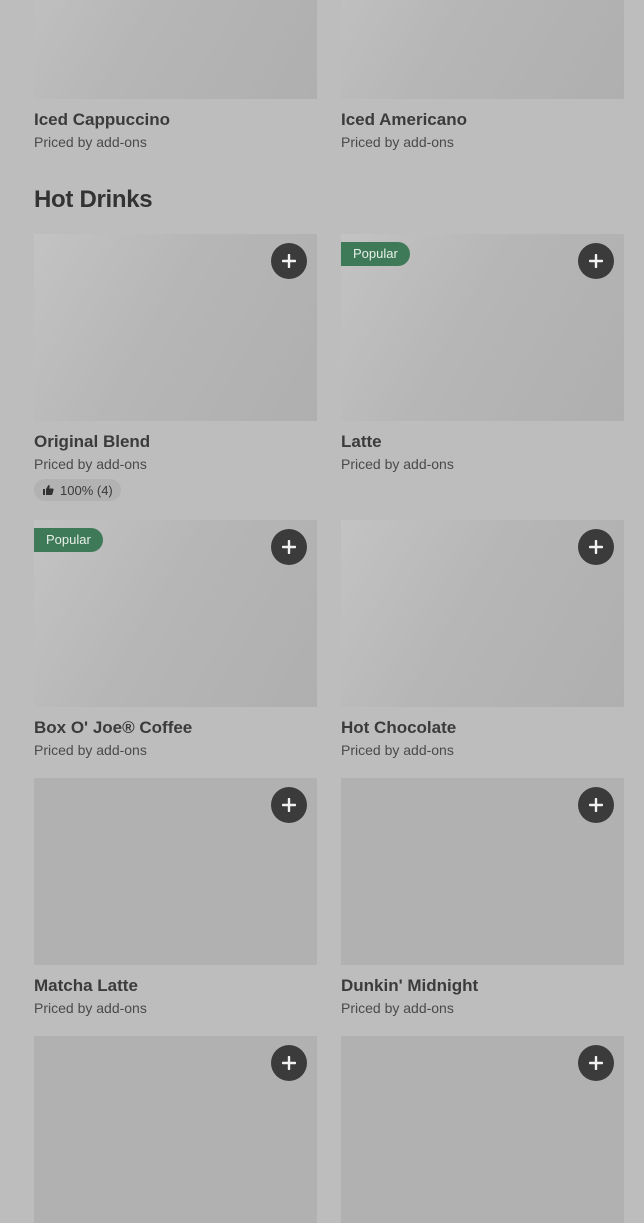  I want to click on menu-item-card: Hot Chocolate Priced by add-ons, so click(482, 639).